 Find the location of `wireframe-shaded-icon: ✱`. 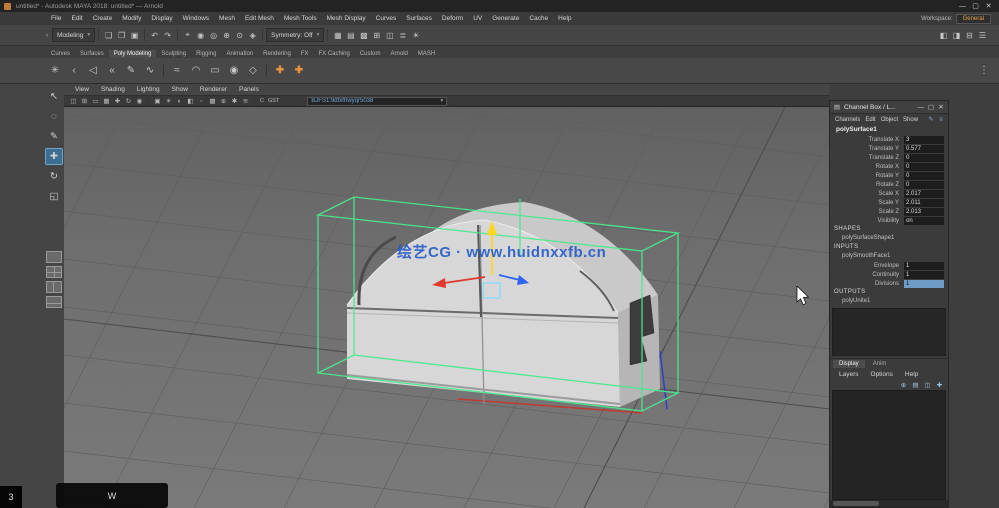

wireframe-shaded-icon: ✱ is located at coordinates (234, 101).